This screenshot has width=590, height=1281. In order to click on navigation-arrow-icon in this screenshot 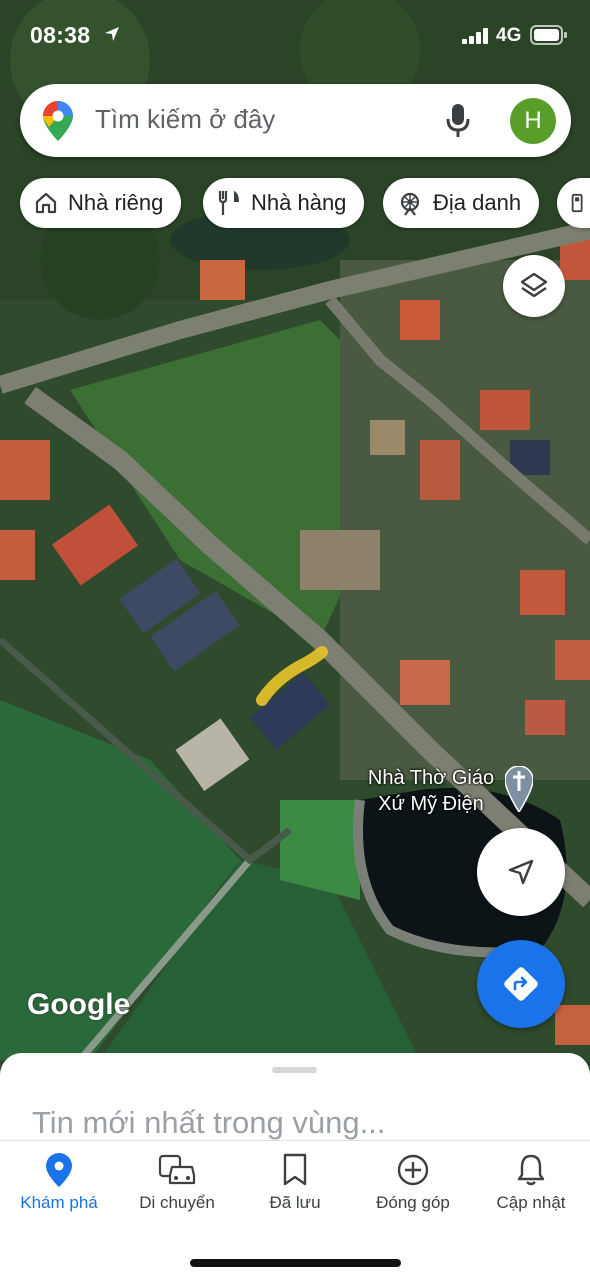, I will do `click(521, 872)`.